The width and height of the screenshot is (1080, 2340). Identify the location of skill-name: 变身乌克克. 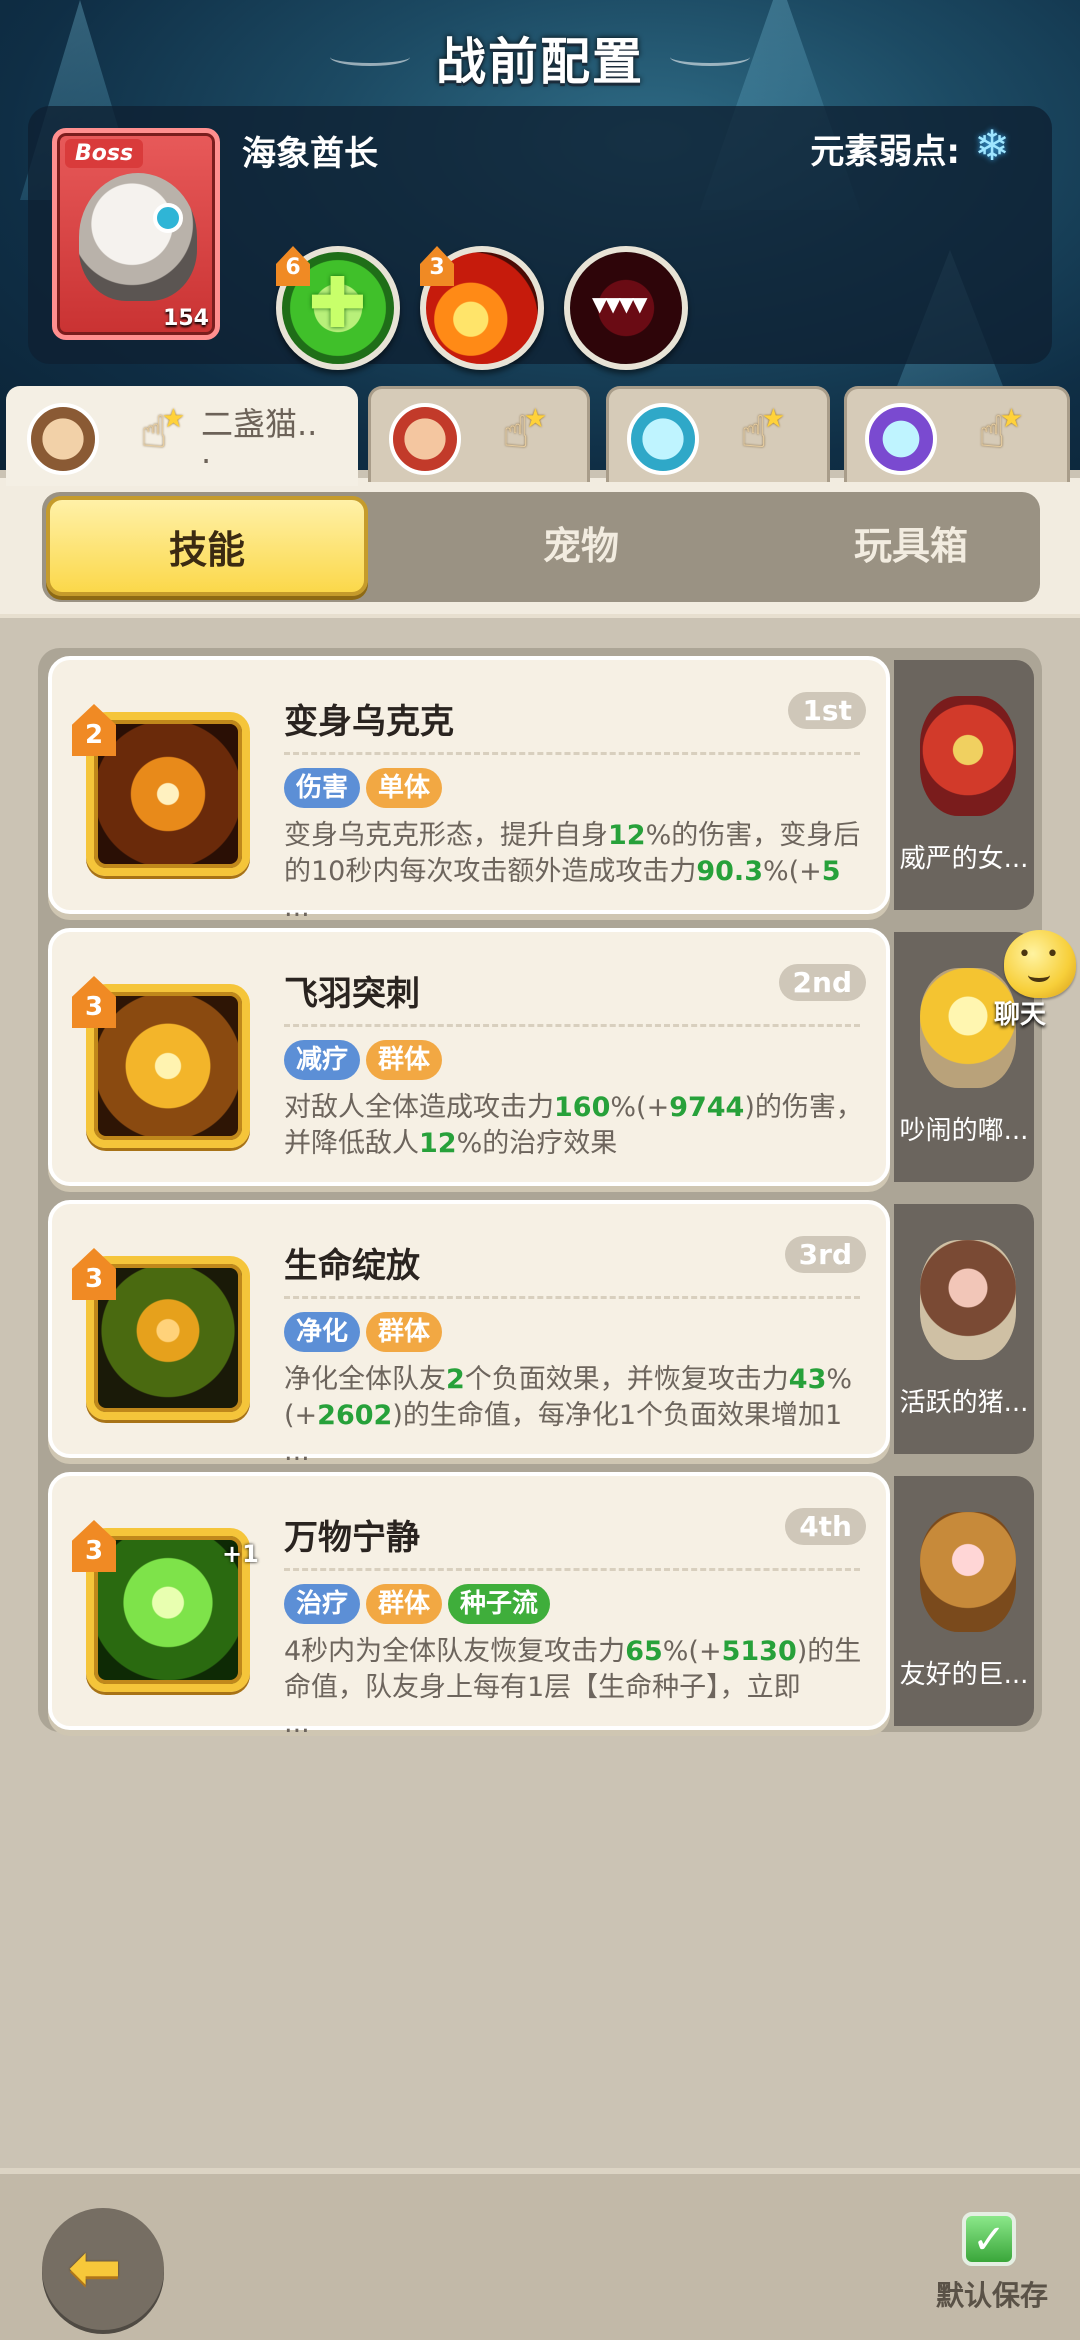
(369, 722).